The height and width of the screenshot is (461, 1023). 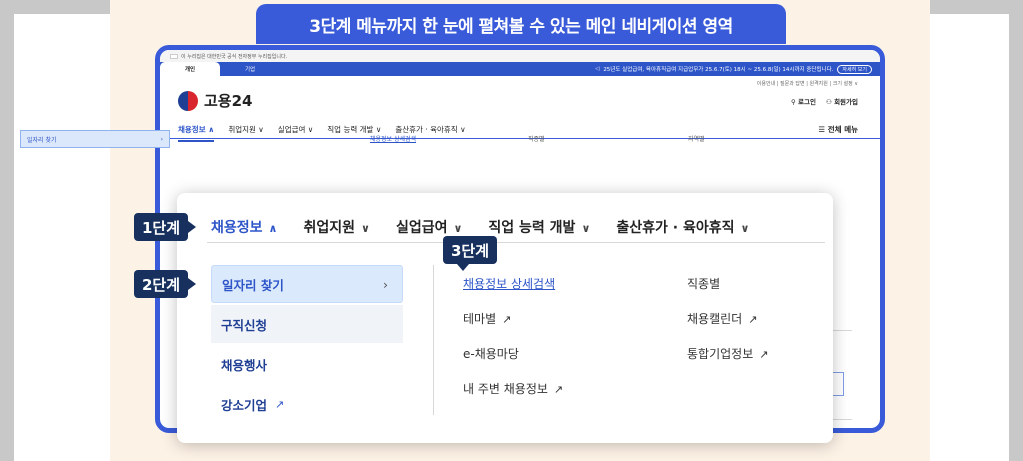 What do you see at coordinates (234, 56) in the screenshot?
I see `gov-notice-text: 이 누리집은 대한민국 공식 전자정부 누리집입니다.` at bounding box center [234, 56].